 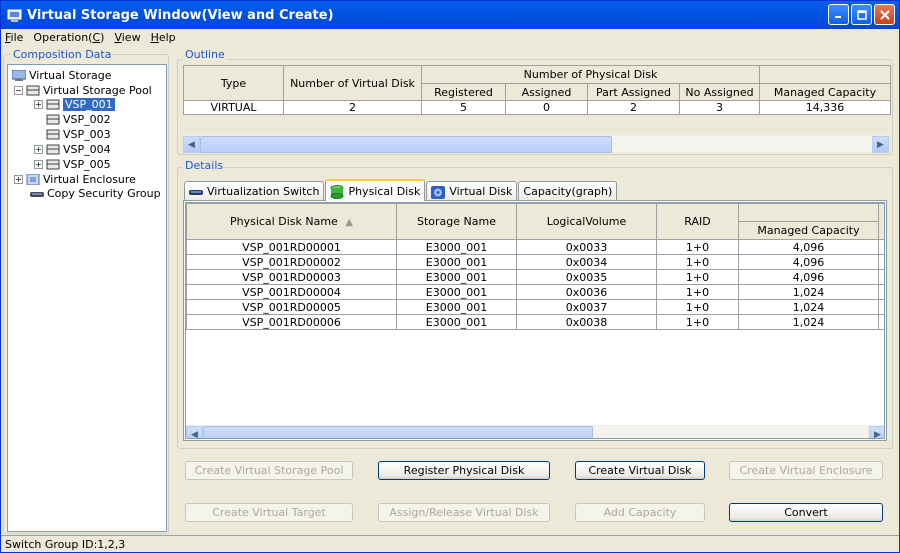 I want to click on outline-scrollbar: ◀ ▶, so click(x=536, y=144).